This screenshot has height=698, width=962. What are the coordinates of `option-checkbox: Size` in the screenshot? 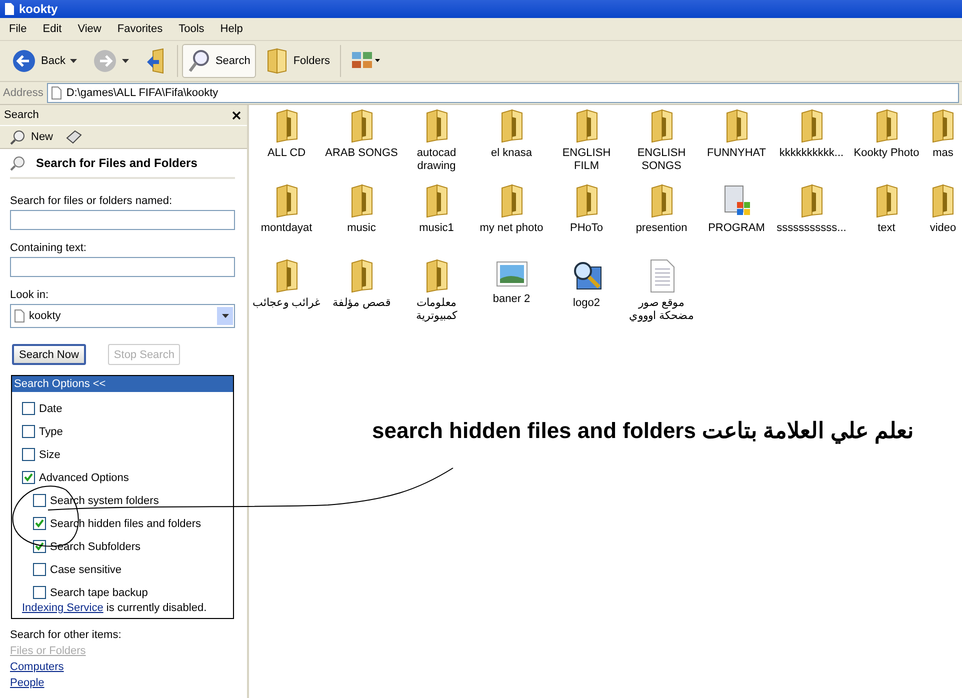 It's located at (127, 454).